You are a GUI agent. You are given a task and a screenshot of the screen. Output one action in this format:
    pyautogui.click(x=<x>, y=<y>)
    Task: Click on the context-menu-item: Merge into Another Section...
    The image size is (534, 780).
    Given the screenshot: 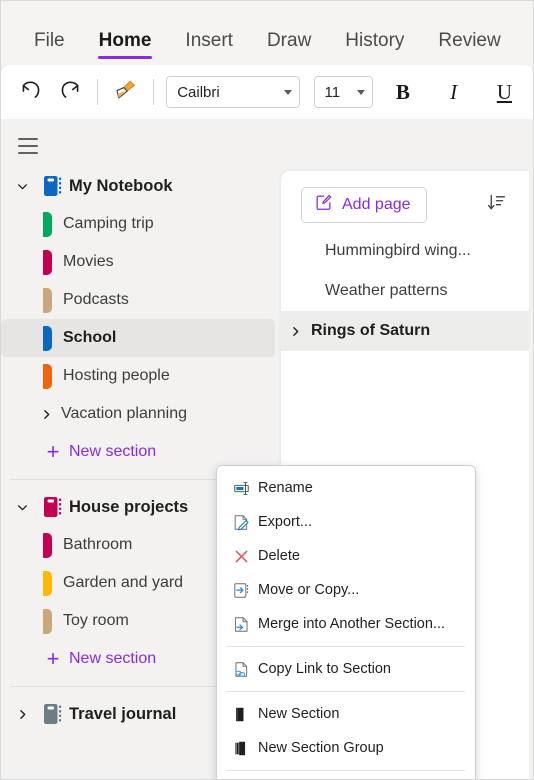 What is the action you would take?
    pyautogui.click(x=346, y=624)
    